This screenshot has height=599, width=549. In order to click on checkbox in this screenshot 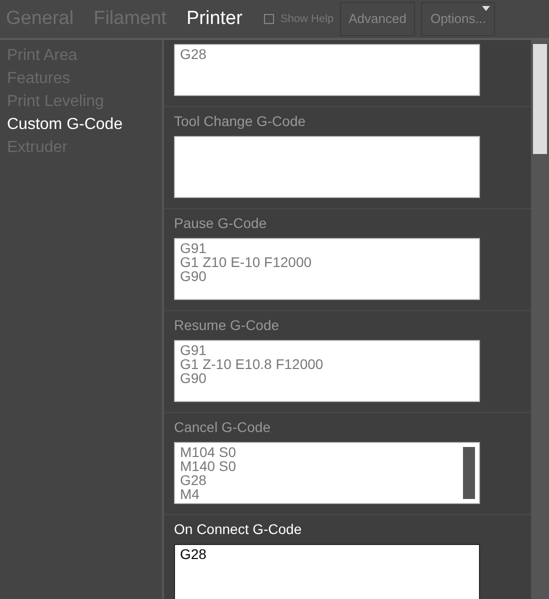, I will do `click(269, 19)`.